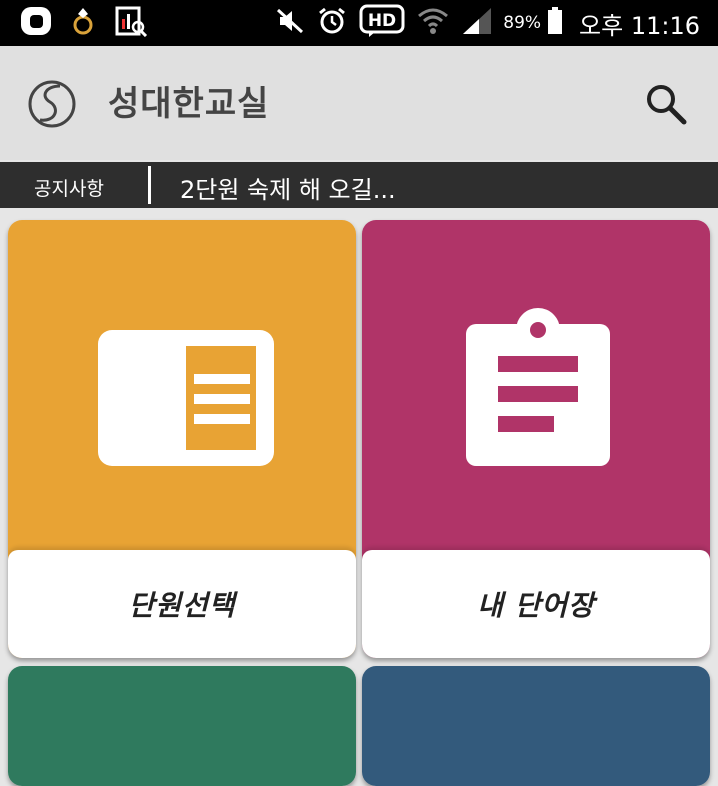 The height and width of the screenshot is (786, 718). I want to click on unit-select-label: 단원선택, so click(182, 605).